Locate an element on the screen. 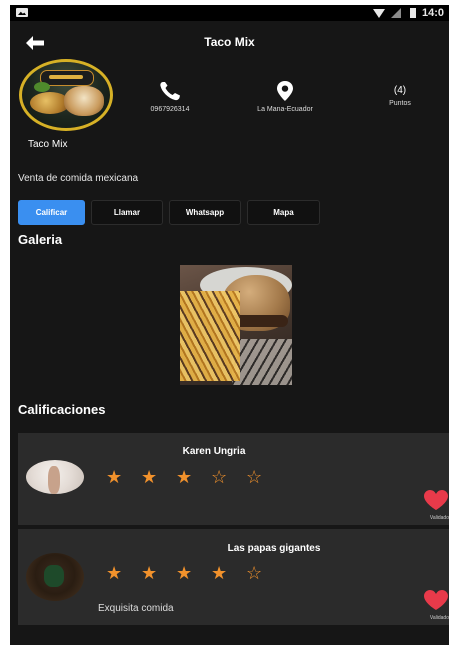 The height and width of the screenshot is (650, 449). status-time: 14:0 is located at coordinates (433, 13).